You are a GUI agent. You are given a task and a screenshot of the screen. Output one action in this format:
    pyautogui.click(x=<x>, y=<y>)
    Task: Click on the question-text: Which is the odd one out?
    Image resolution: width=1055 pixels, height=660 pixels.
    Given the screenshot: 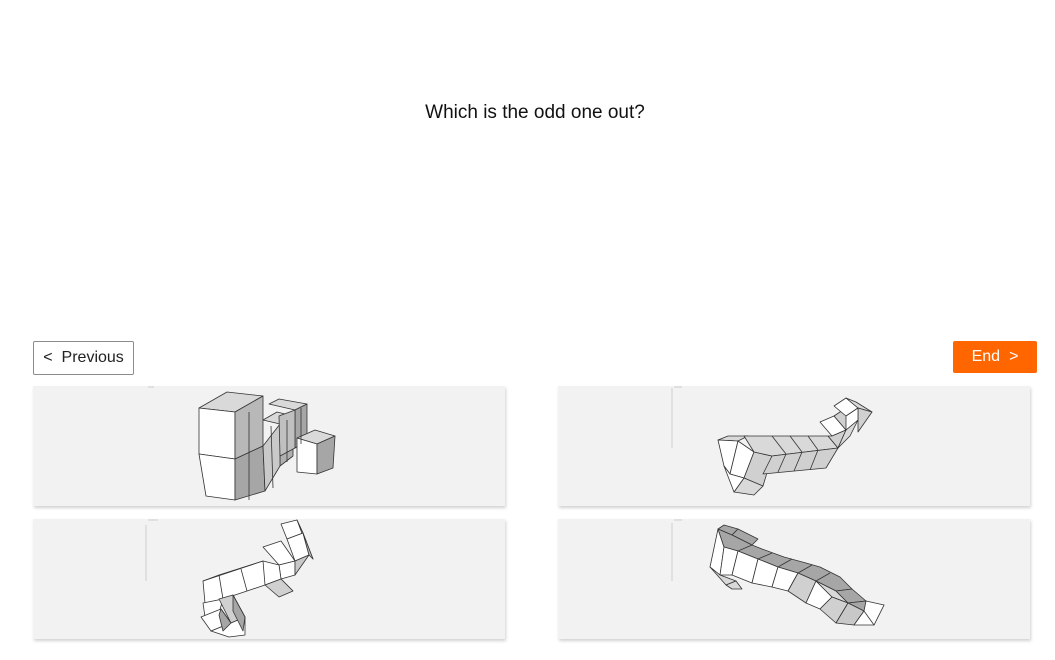 What is the action you would take?
    pyautogui.click(x=535, y=112)
    